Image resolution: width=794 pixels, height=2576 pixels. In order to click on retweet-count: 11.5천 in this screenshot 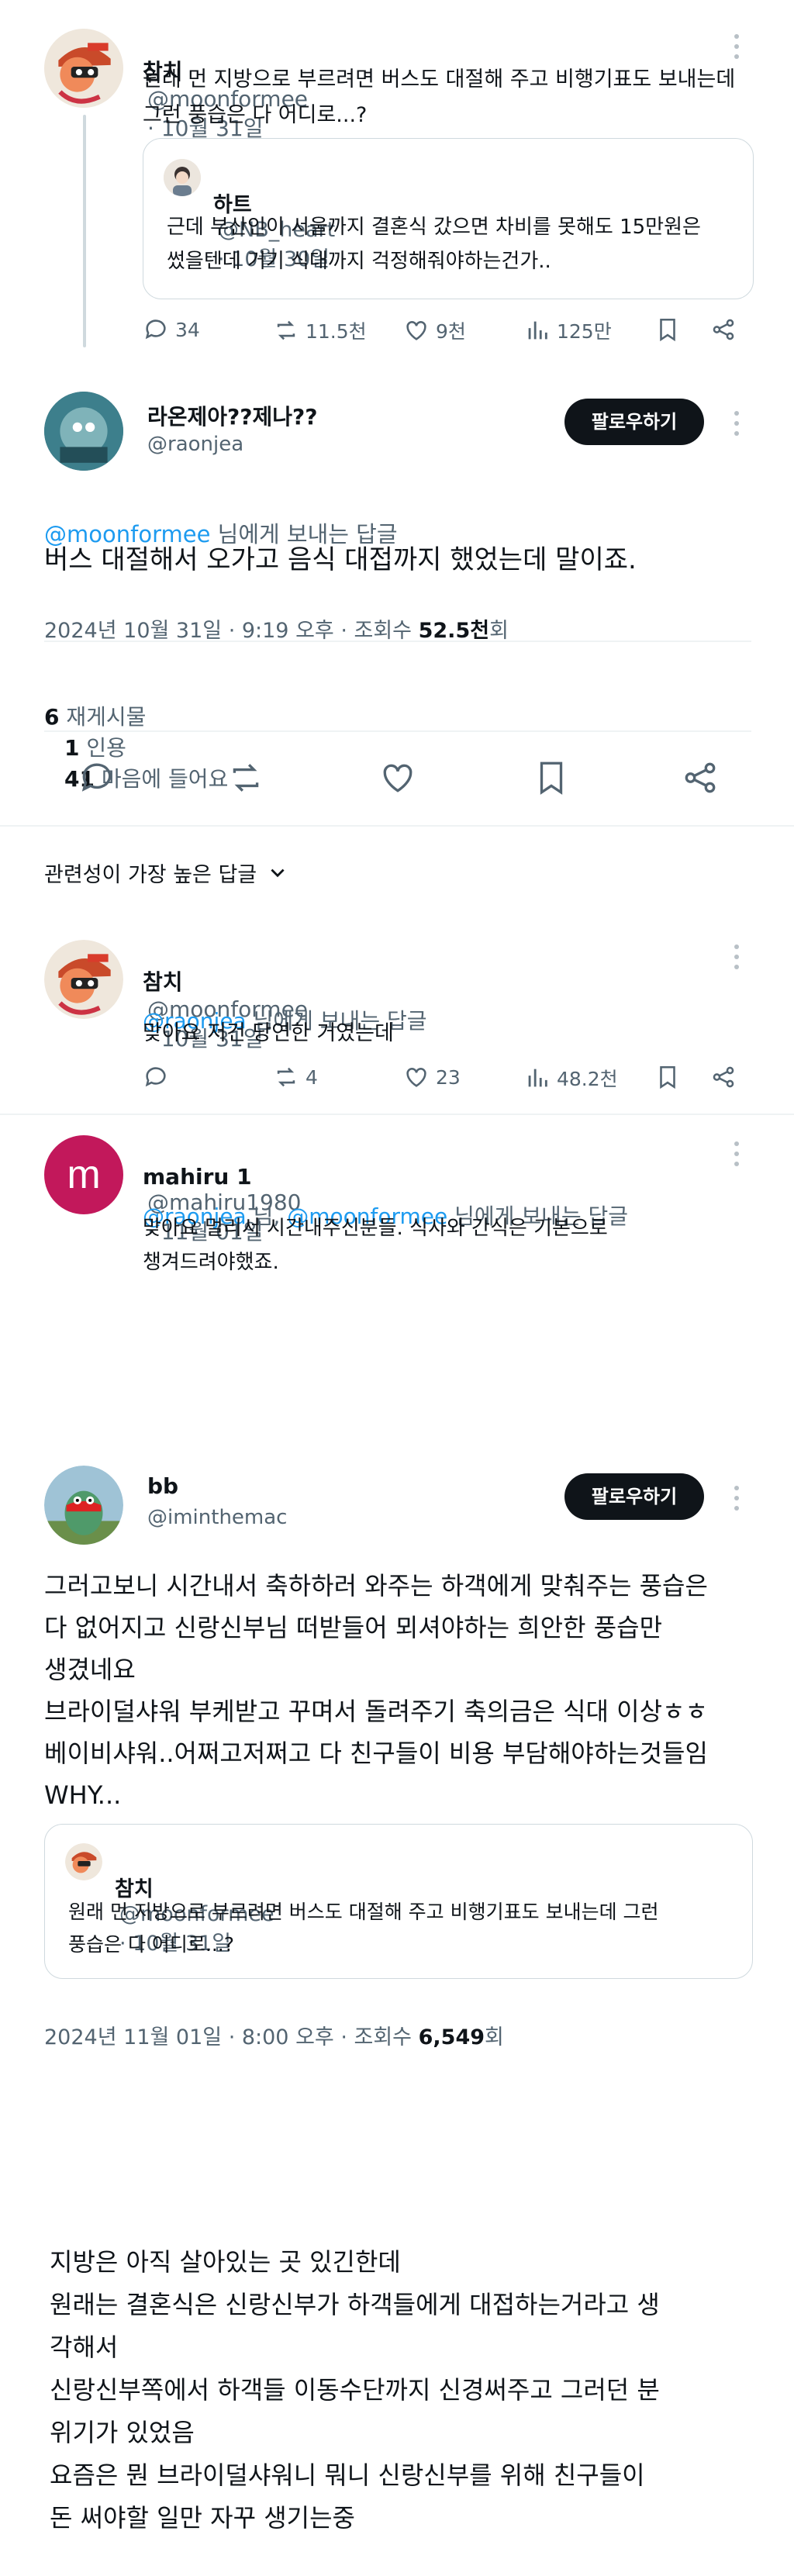, I will do `click(336, 332)`.